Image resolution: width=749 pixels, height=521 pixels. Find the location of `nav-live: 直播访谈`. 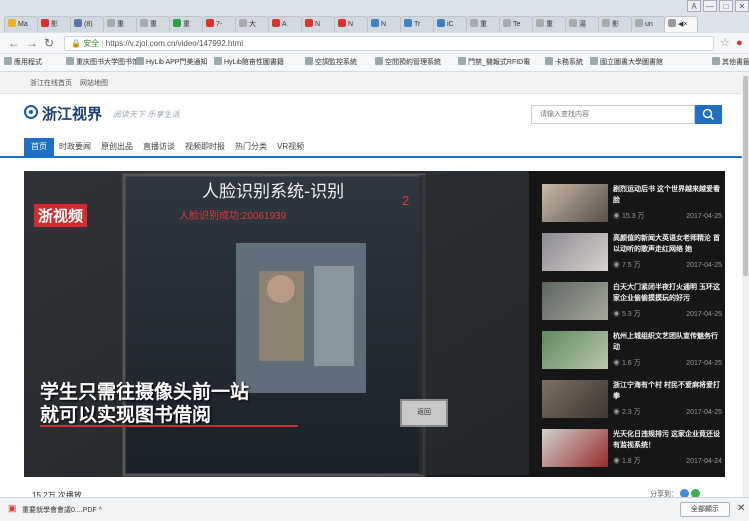

nav-live: 直播访谈 is located at coordinates (159, 147).